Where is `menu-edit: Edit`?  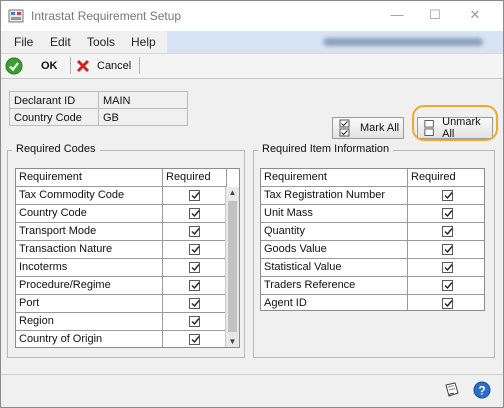
menu-edit: Edit is located at coordinates (60, 42).